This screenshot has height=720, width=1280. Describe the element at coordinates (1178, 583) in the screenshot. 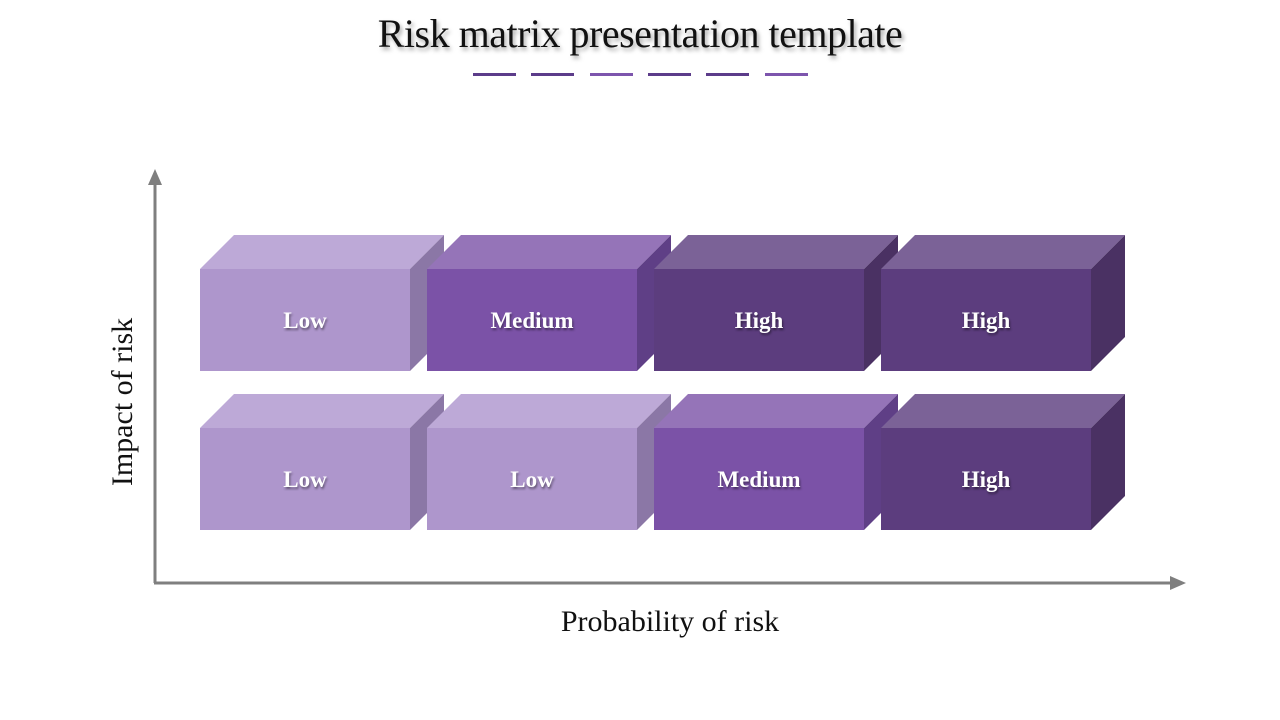

I see `x-axis-arrowhead` at that location.